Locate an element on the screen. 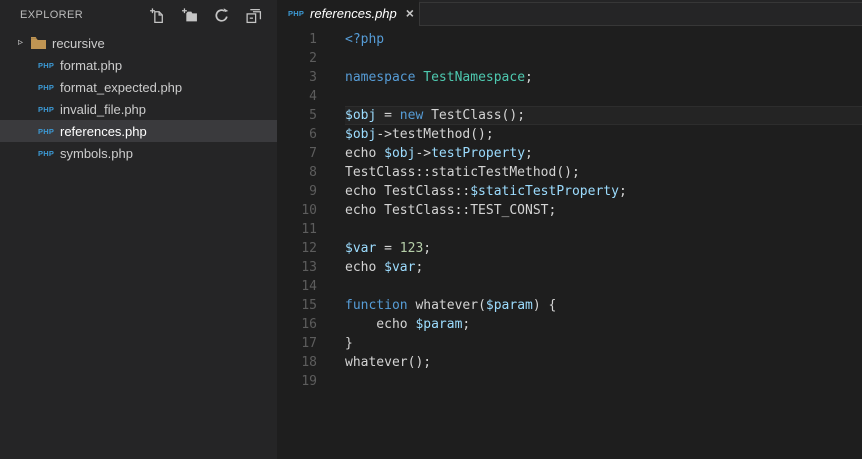  code-line-17: 17} is located at coordinates (569, 343).